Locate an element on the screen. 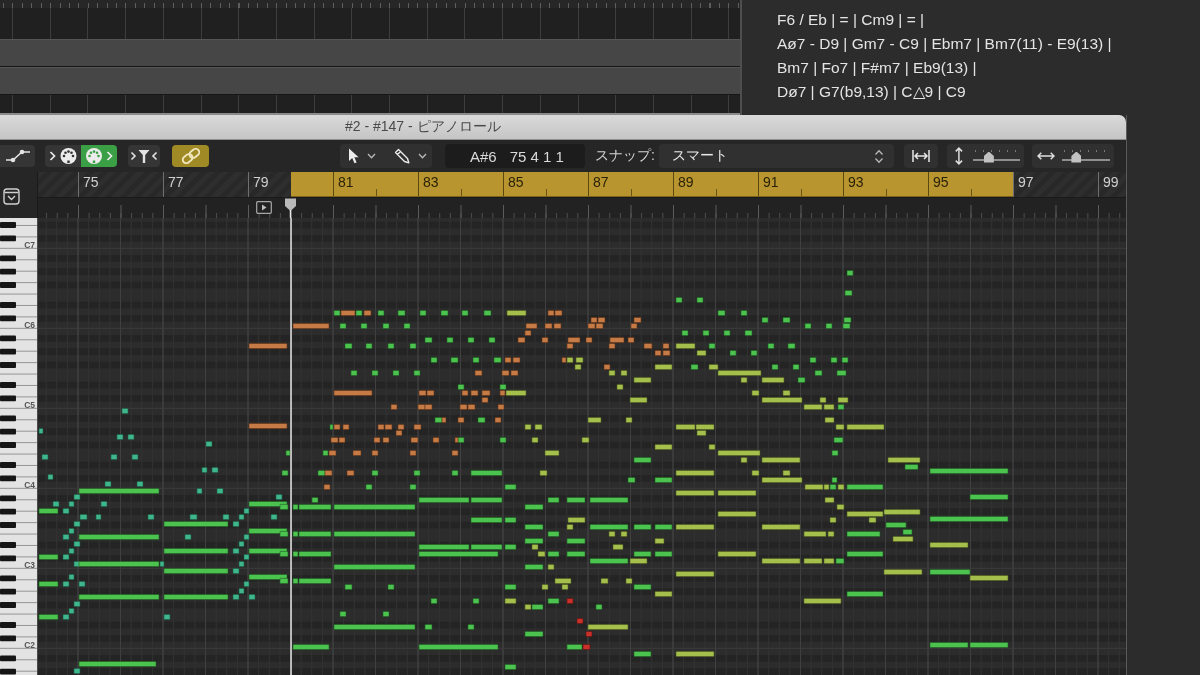 The height and width of the screenshot is (675, 1200). chord-line: Bm7 | Fo7 | F#m7 | Eb9(13) | is located at coordinates (877, 68).